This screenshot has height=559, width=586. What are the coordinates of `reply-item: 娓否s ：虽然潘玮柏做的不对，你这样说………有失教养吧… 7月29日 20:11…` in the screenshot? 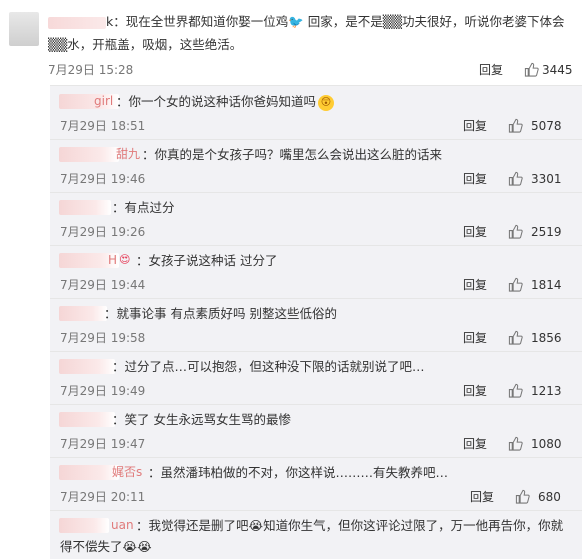 It's located at (316, 484).